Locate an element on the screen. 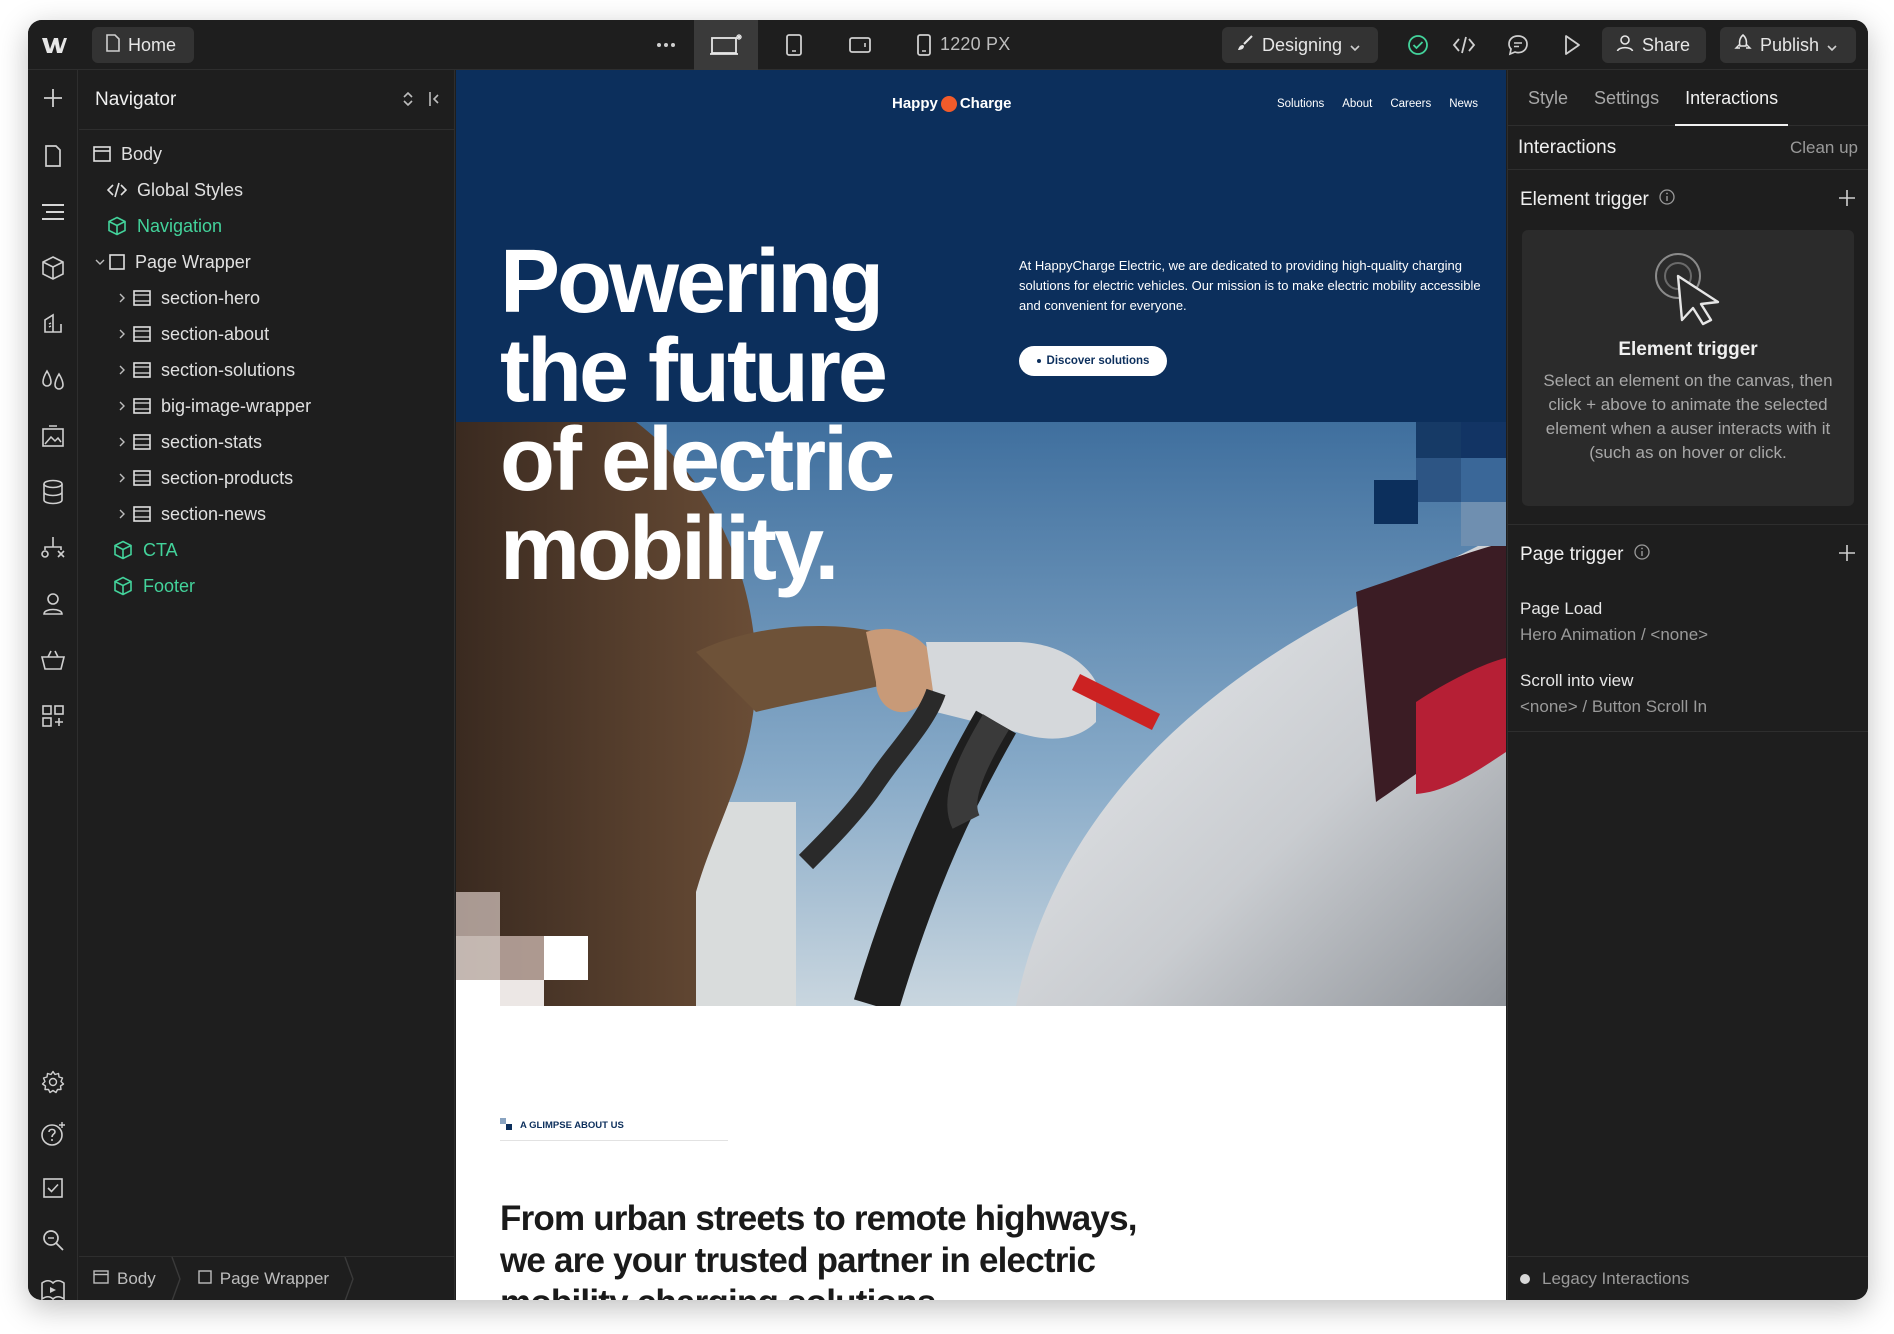 This screenshot has height=1334, width=1894. settings-gear-icon is located at coordinates (53, 1082).